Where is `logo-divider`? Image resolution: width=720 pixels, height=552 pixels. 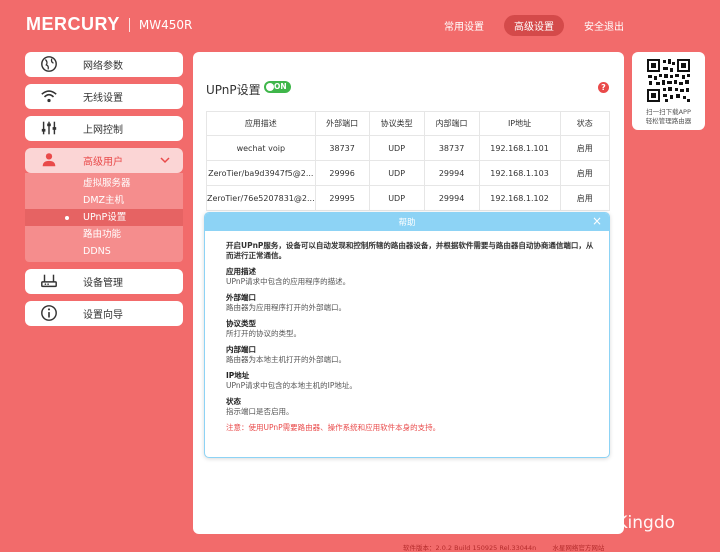 logo-divider is located at coordinates (129, 24).